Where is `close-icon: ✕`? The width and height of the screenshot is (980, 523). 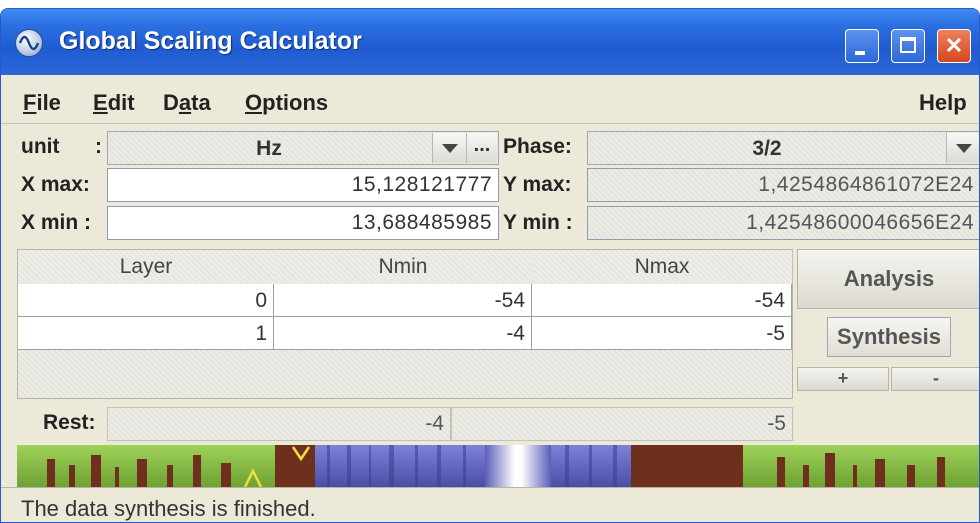 close-icon: ✕ is located at coordinates (954, 45).